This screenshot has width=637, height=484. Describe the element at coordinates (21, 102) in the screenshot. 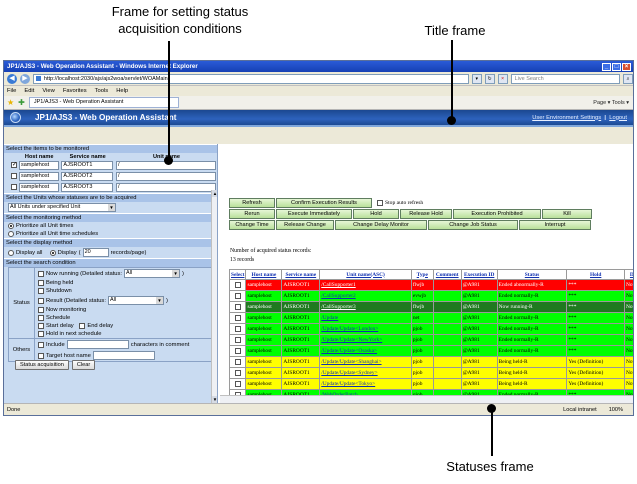

I see `add-favorites-icon: ✚` at that location.